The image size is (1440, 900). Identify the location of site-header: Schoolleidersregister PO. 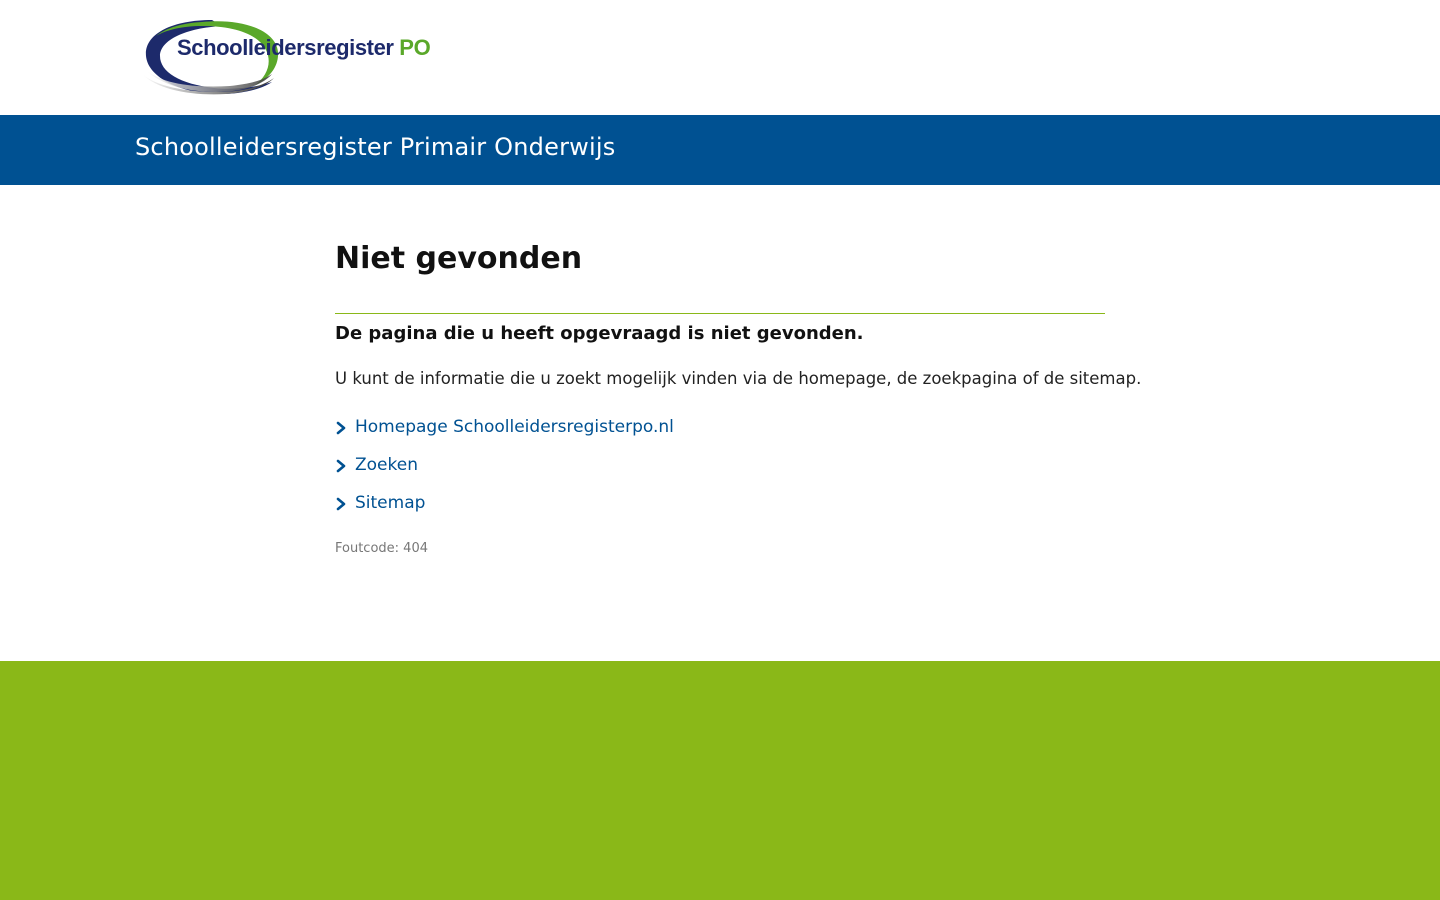
(720, 57).